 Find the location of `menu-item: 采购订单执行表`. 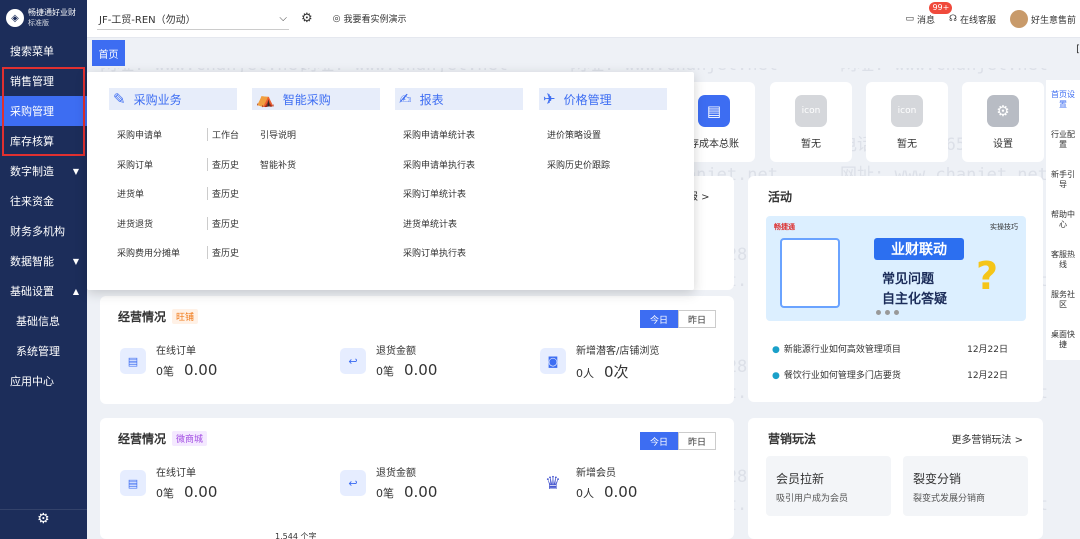

menu-item: 采购订单执行表 is located at coordinates (434, 252).